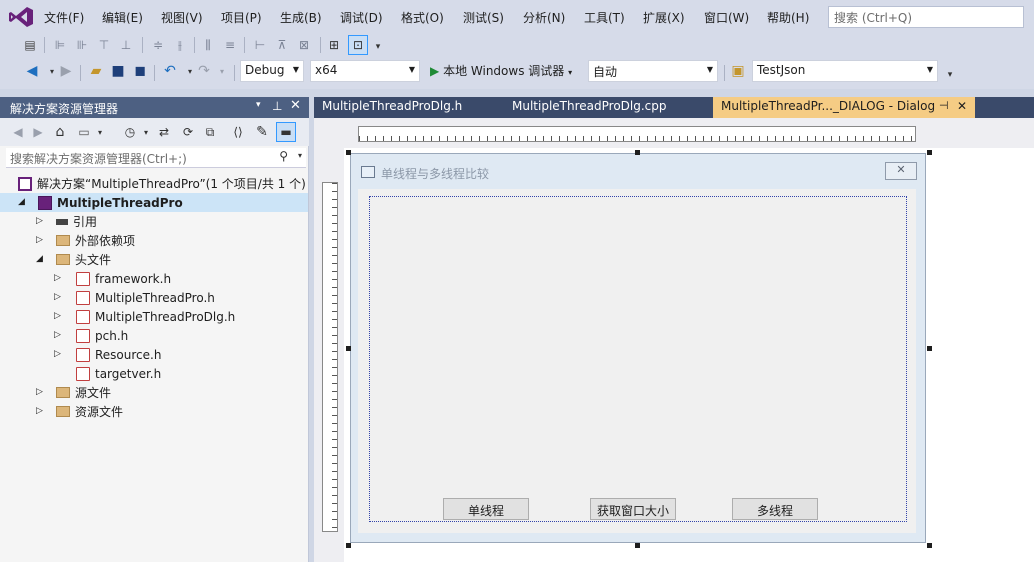 This screenshot has width=1034, height=562. What do you see at coordinates (82, 45) in the screenshot?
I see `align-right-icon: ⊪` at bounding box center [82, 45].